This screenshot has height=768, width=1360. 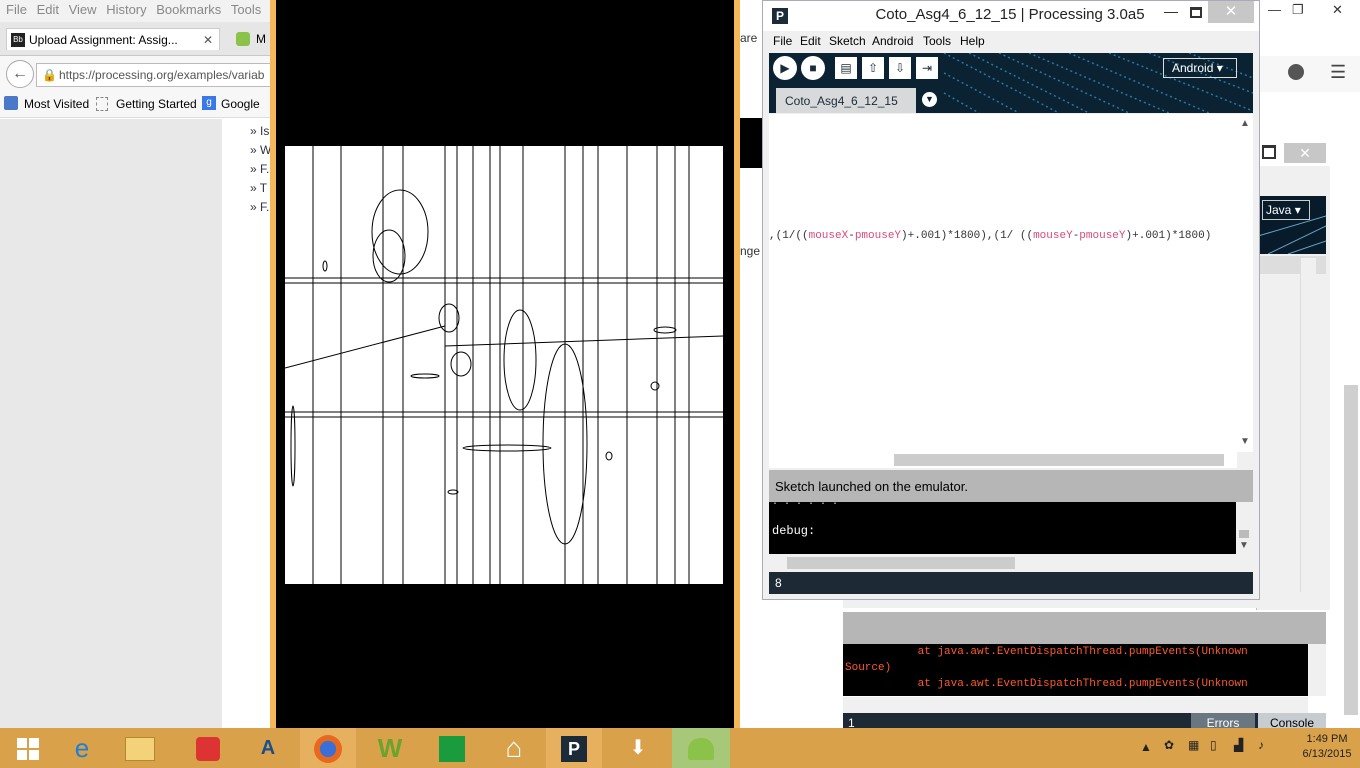 What do you see at coordinates (847, 41) in the screenshot?
I see `menu-sketch: Sketch` at bounding box center [847, 41].